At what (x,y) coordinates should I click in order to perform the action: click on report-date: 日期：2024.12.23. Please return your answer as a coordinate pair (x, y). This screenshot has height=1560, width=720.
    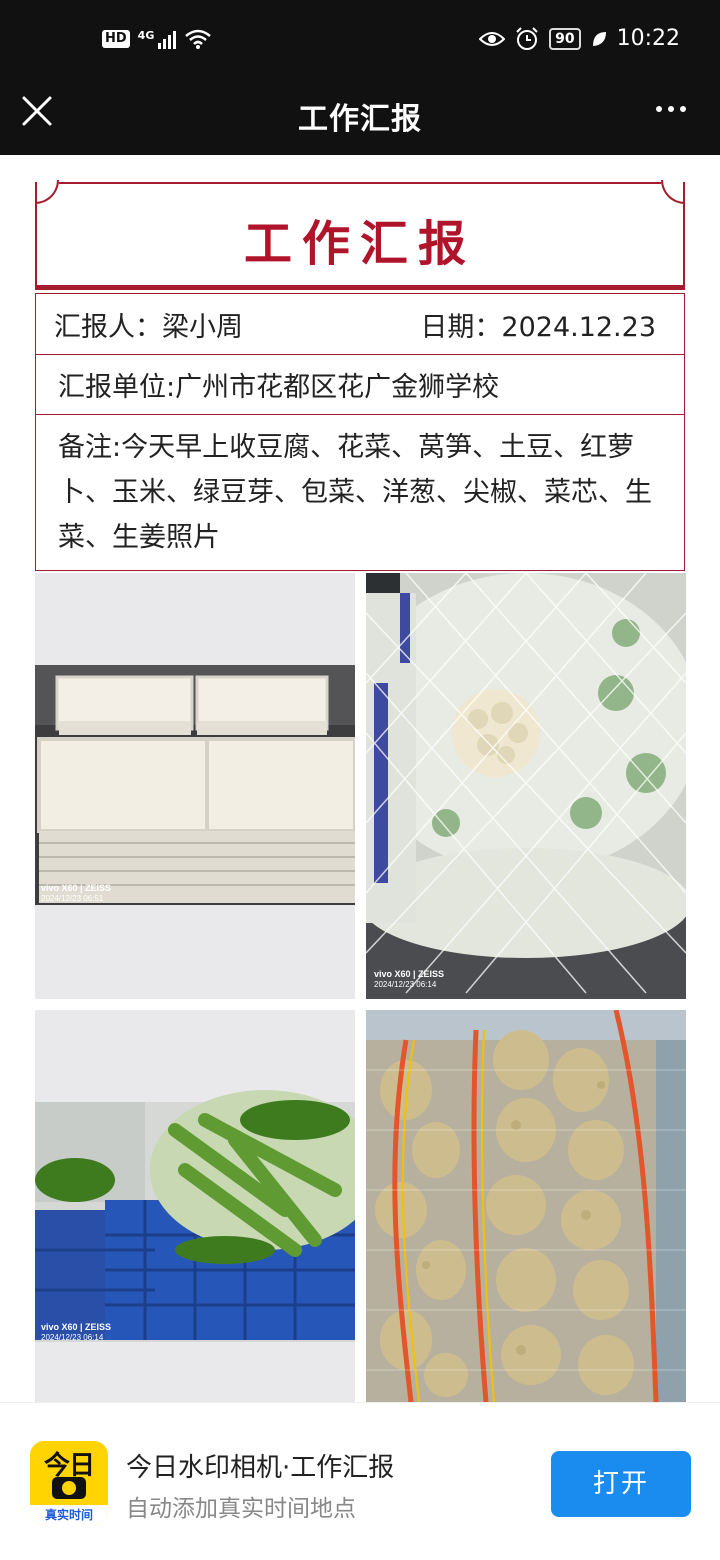
    Looking at the image, I should click on (538, 327).